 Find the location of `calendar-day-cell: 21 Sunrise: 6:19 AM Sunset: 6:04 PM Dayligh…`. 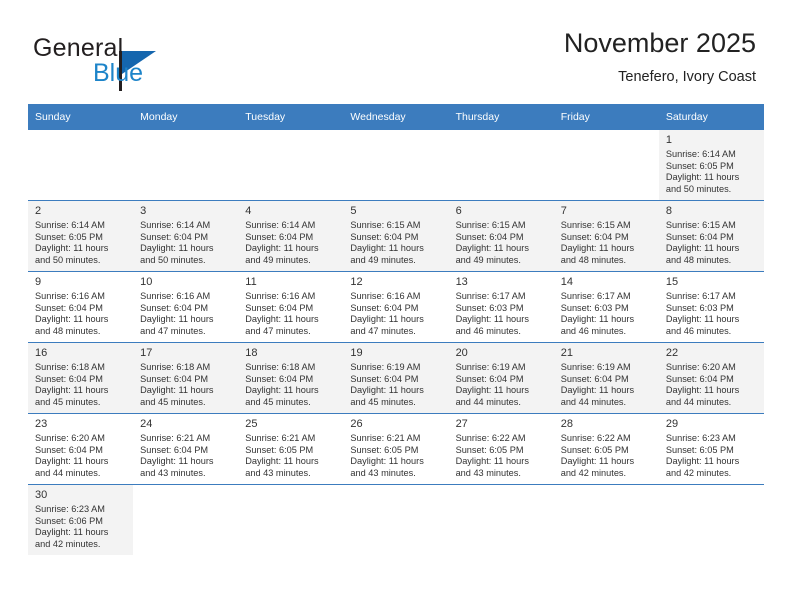

calendar-day-cell: 21 Sunrise: 6:19 AM Sunset: 6:04 PM Dayligh… is located at coordinates (606, 377).